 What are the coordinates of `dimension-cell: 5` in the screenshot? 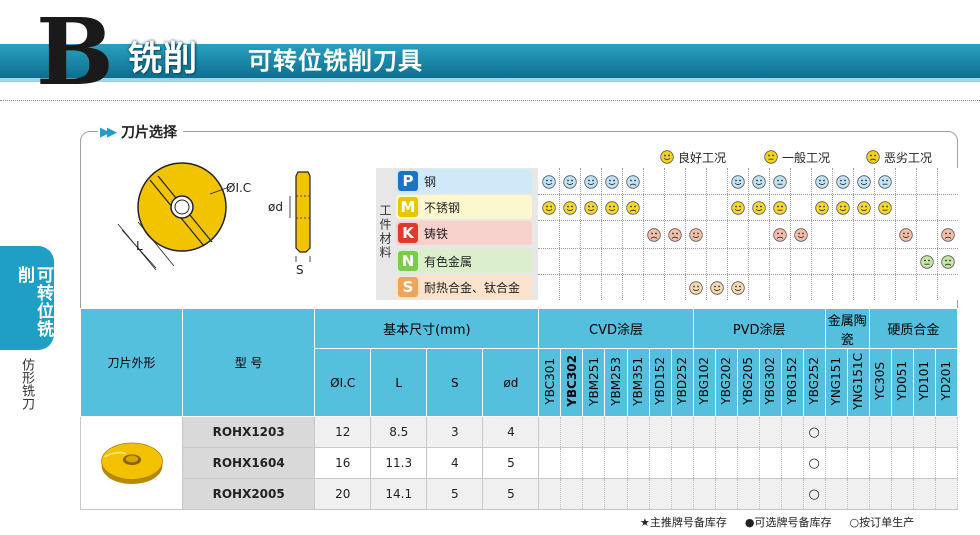 It's located at (511, 494).